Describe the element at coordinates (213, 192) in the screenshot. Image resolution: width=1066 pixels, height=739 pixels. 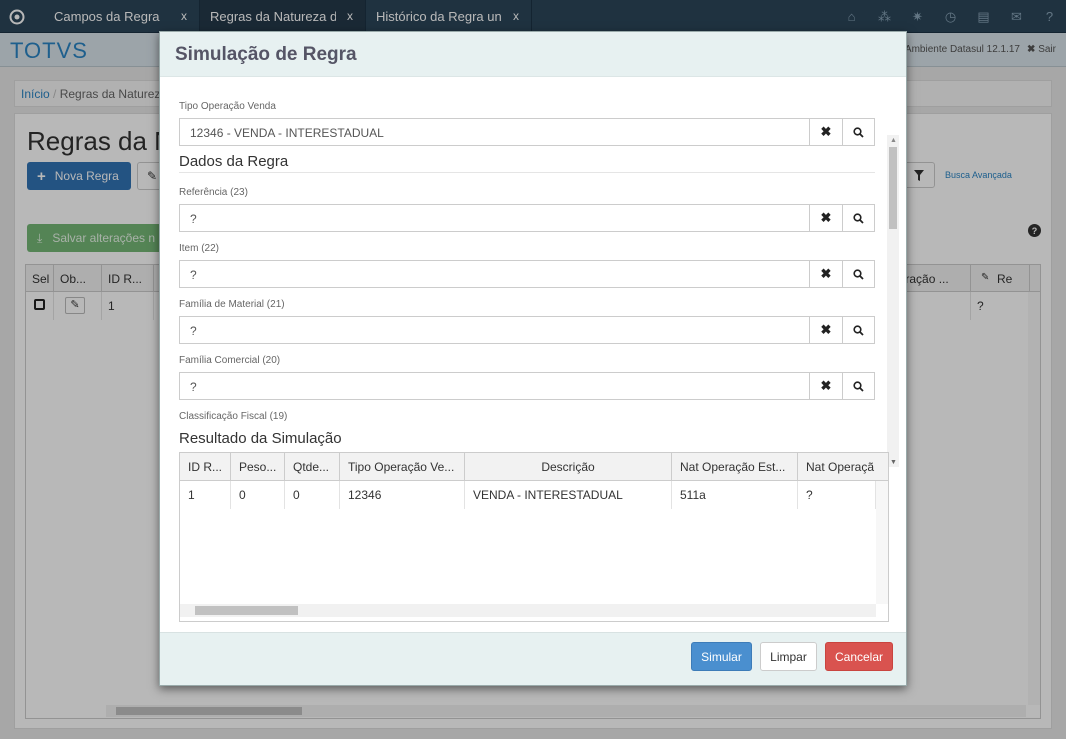
I see `referencia-label: Referência (23)` at that location.